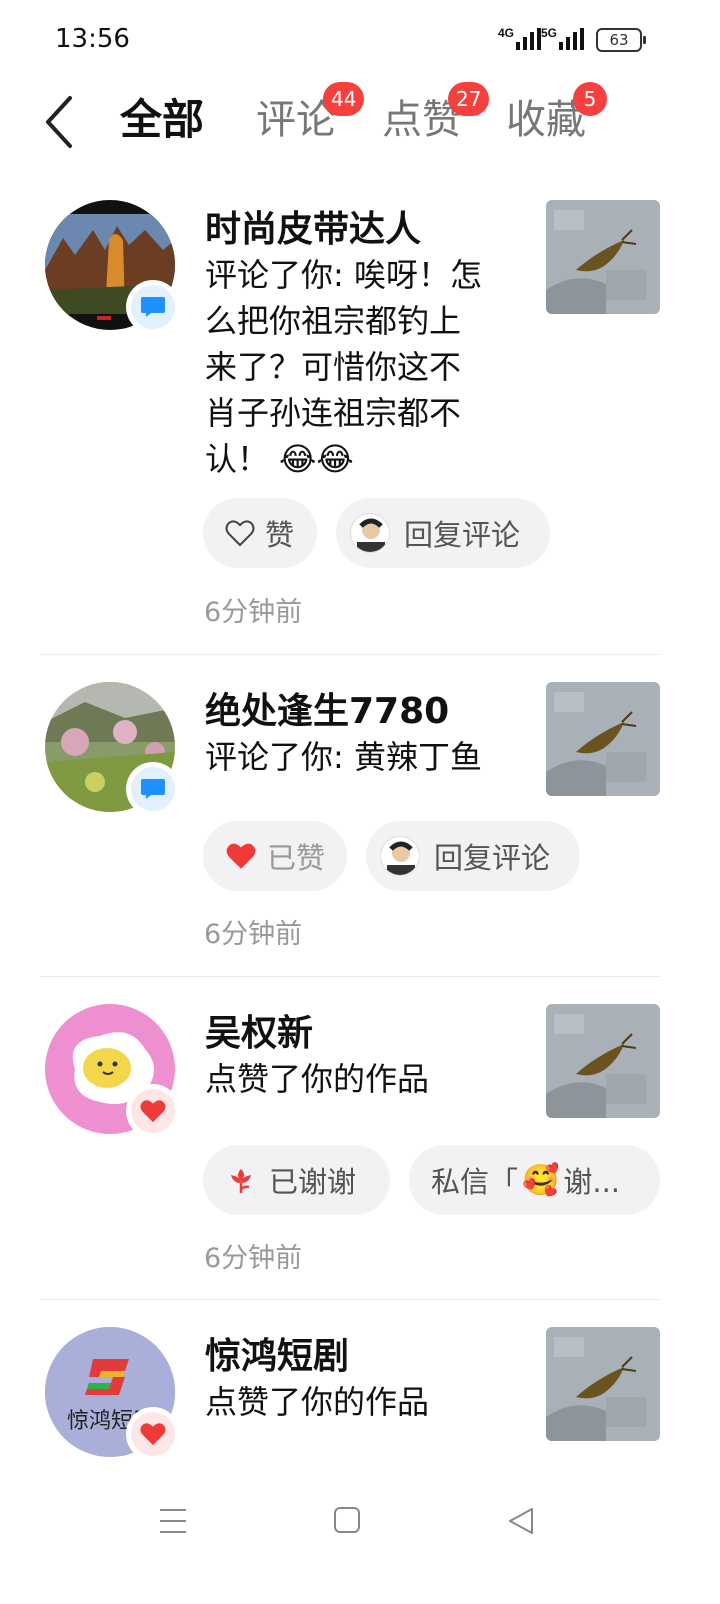 The image size is (720, 1604). What do you see at coordinates (313, 1182) in the screenshot?
I see `thanks-label: 已谢谢` at bounding box center [313, 1182].